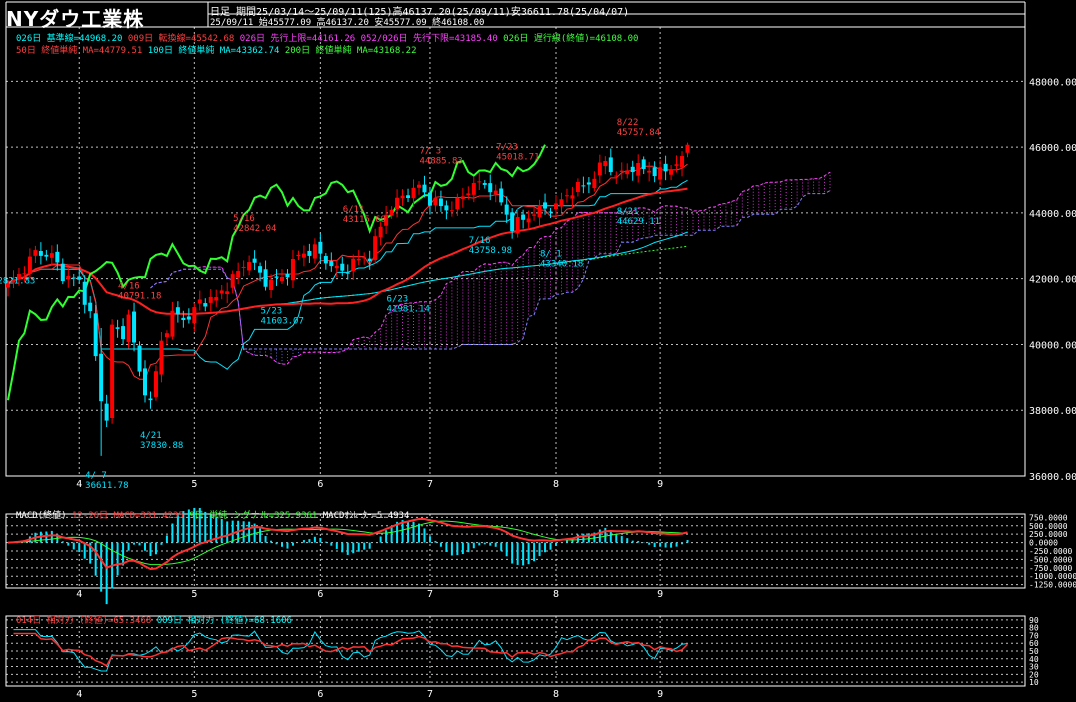 This screenshot has height=702, width=1076. I want to click on price-annotation: 43115.69, so click(364, 220).